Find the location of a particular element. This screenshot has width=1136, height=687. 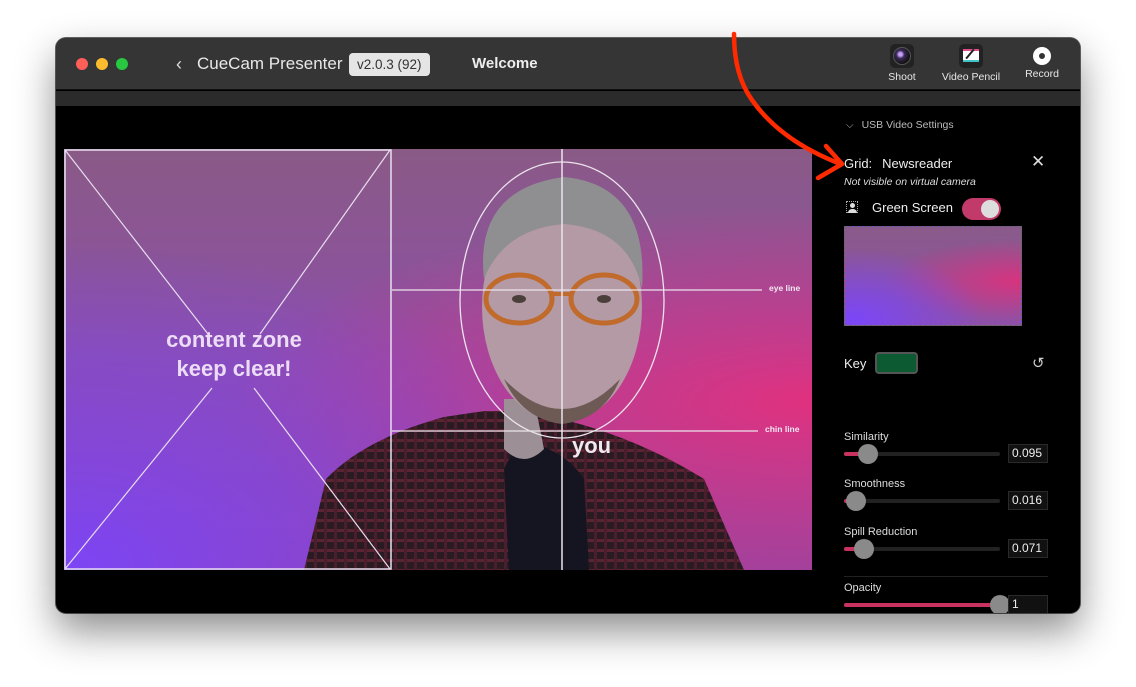

grid-note: Not visible on virtual camera is located at coordinates (910, 182).